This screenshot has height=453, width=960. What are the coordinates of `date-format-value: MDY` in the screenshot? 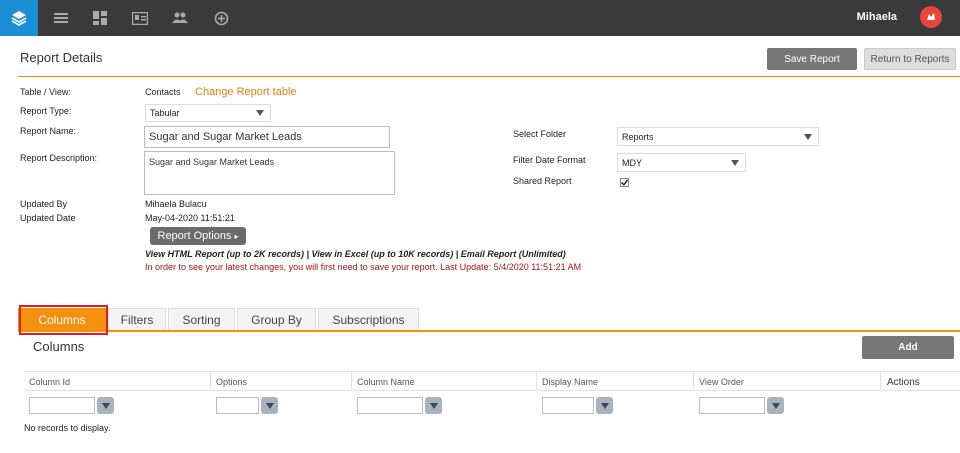 It's located at (632, 162).